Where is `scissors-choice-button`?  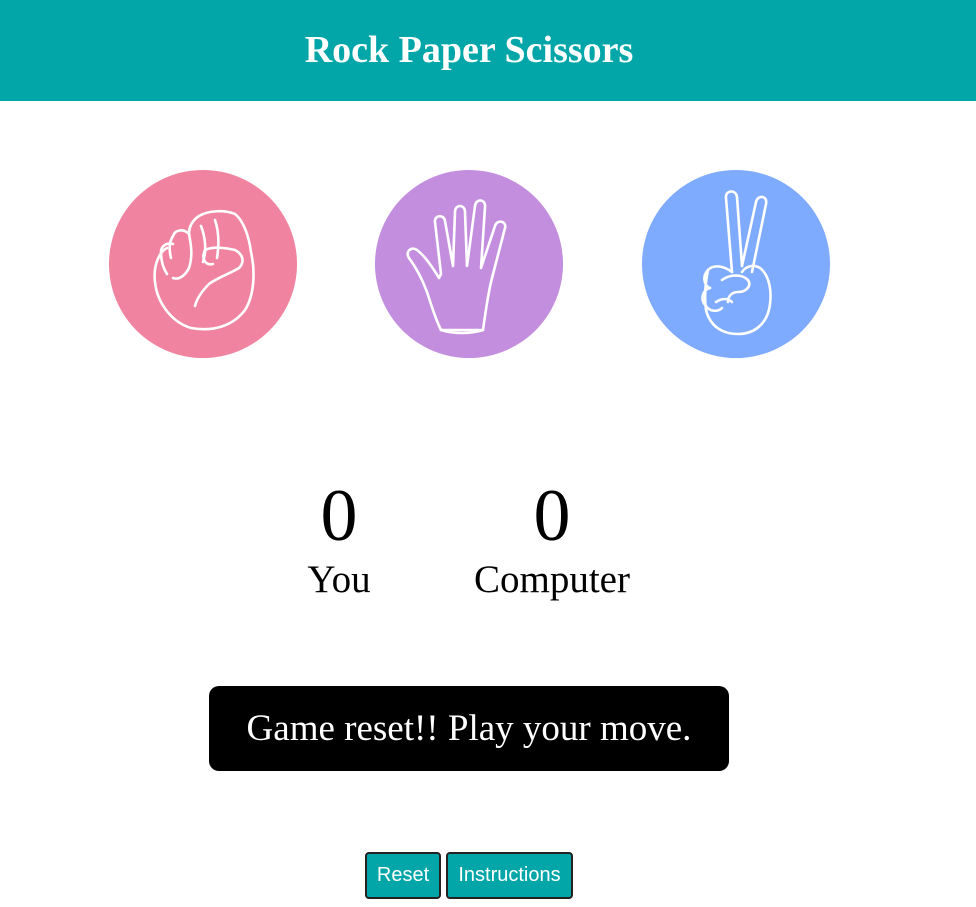 scissors-choice-button is located at coordinates (736, 264).